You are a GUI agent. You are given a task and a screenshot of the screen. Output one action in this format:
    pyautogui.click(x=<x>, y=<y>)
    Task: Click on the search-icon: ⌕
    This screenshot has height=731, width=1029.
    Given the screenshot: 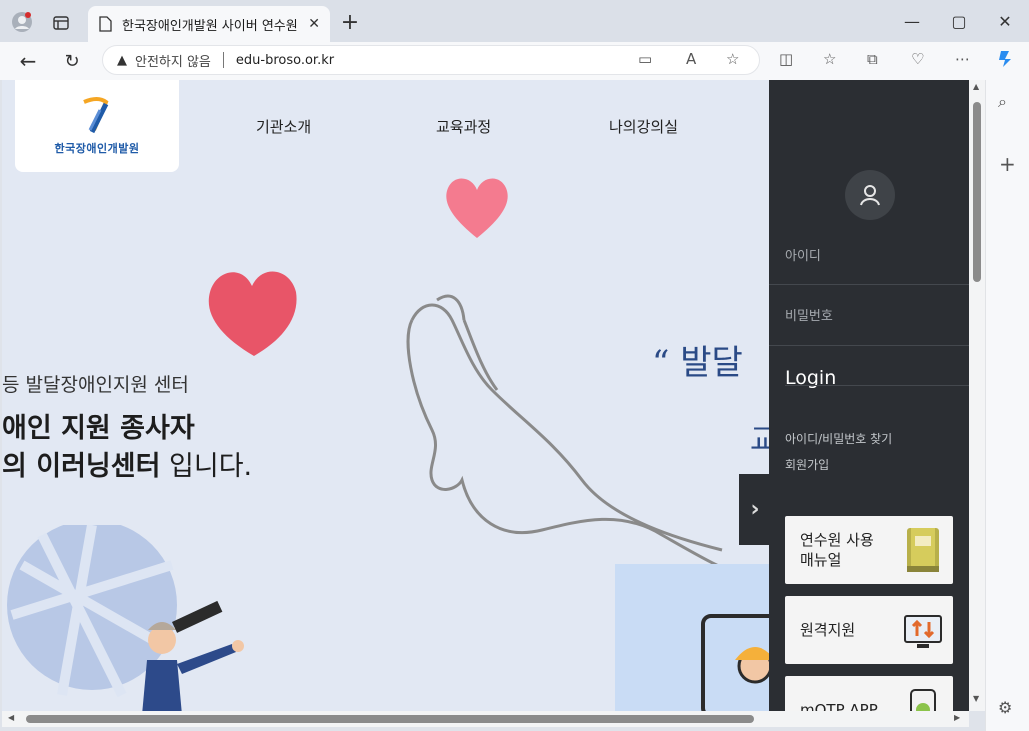 What is the action you would take?
    pyautogui.click(x=1002, y=102)
    